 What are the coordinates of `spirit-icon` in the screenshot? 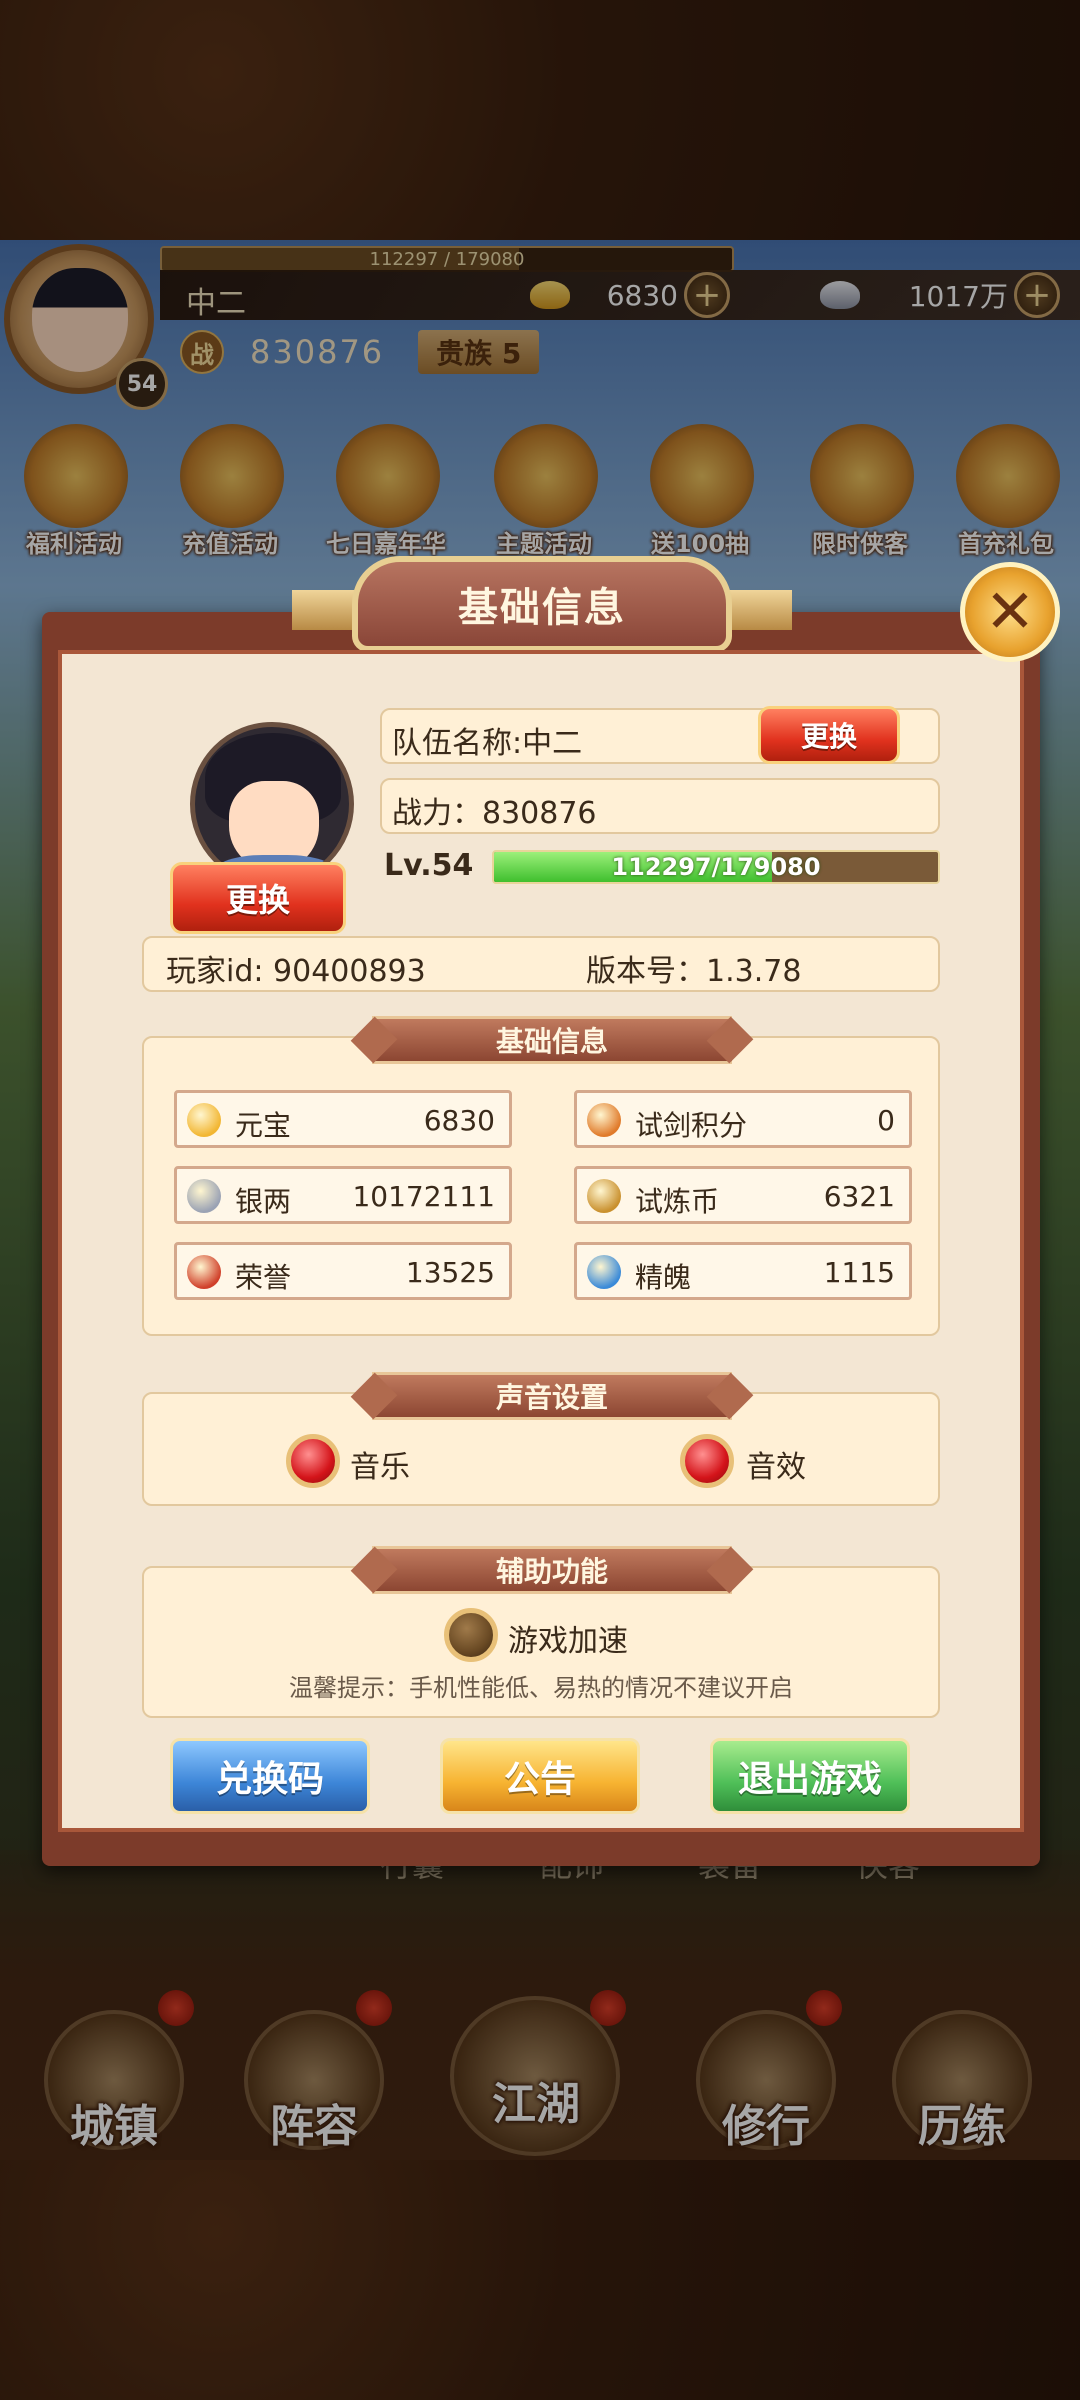 It's located at (604, 1272).